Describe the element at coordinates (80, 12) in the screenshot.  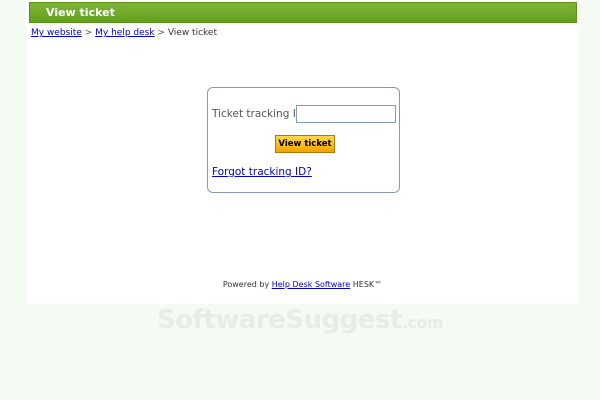
I see `page-title: View ticket` at that location.